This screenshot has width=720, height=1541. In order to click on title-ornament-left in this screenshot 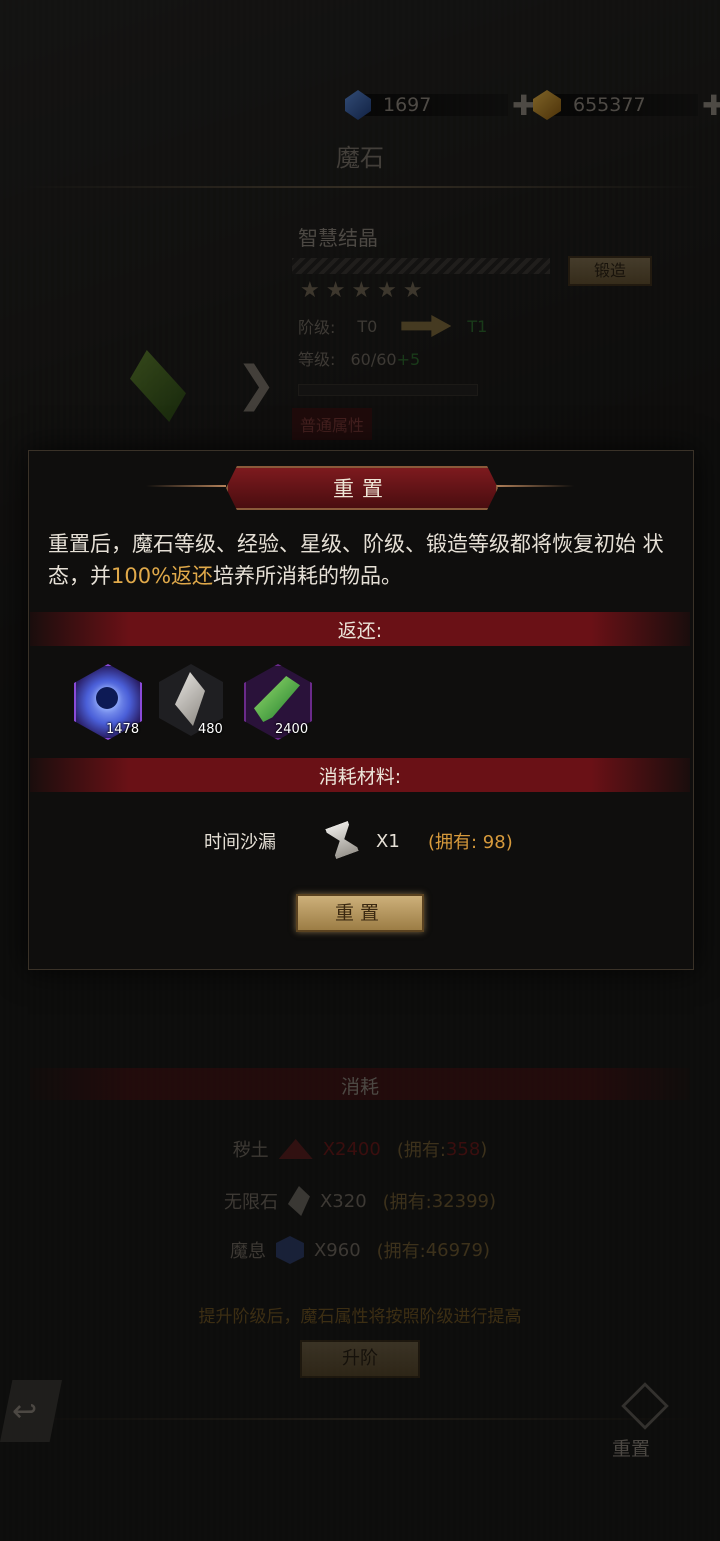, I will do `click(186, 486)`.